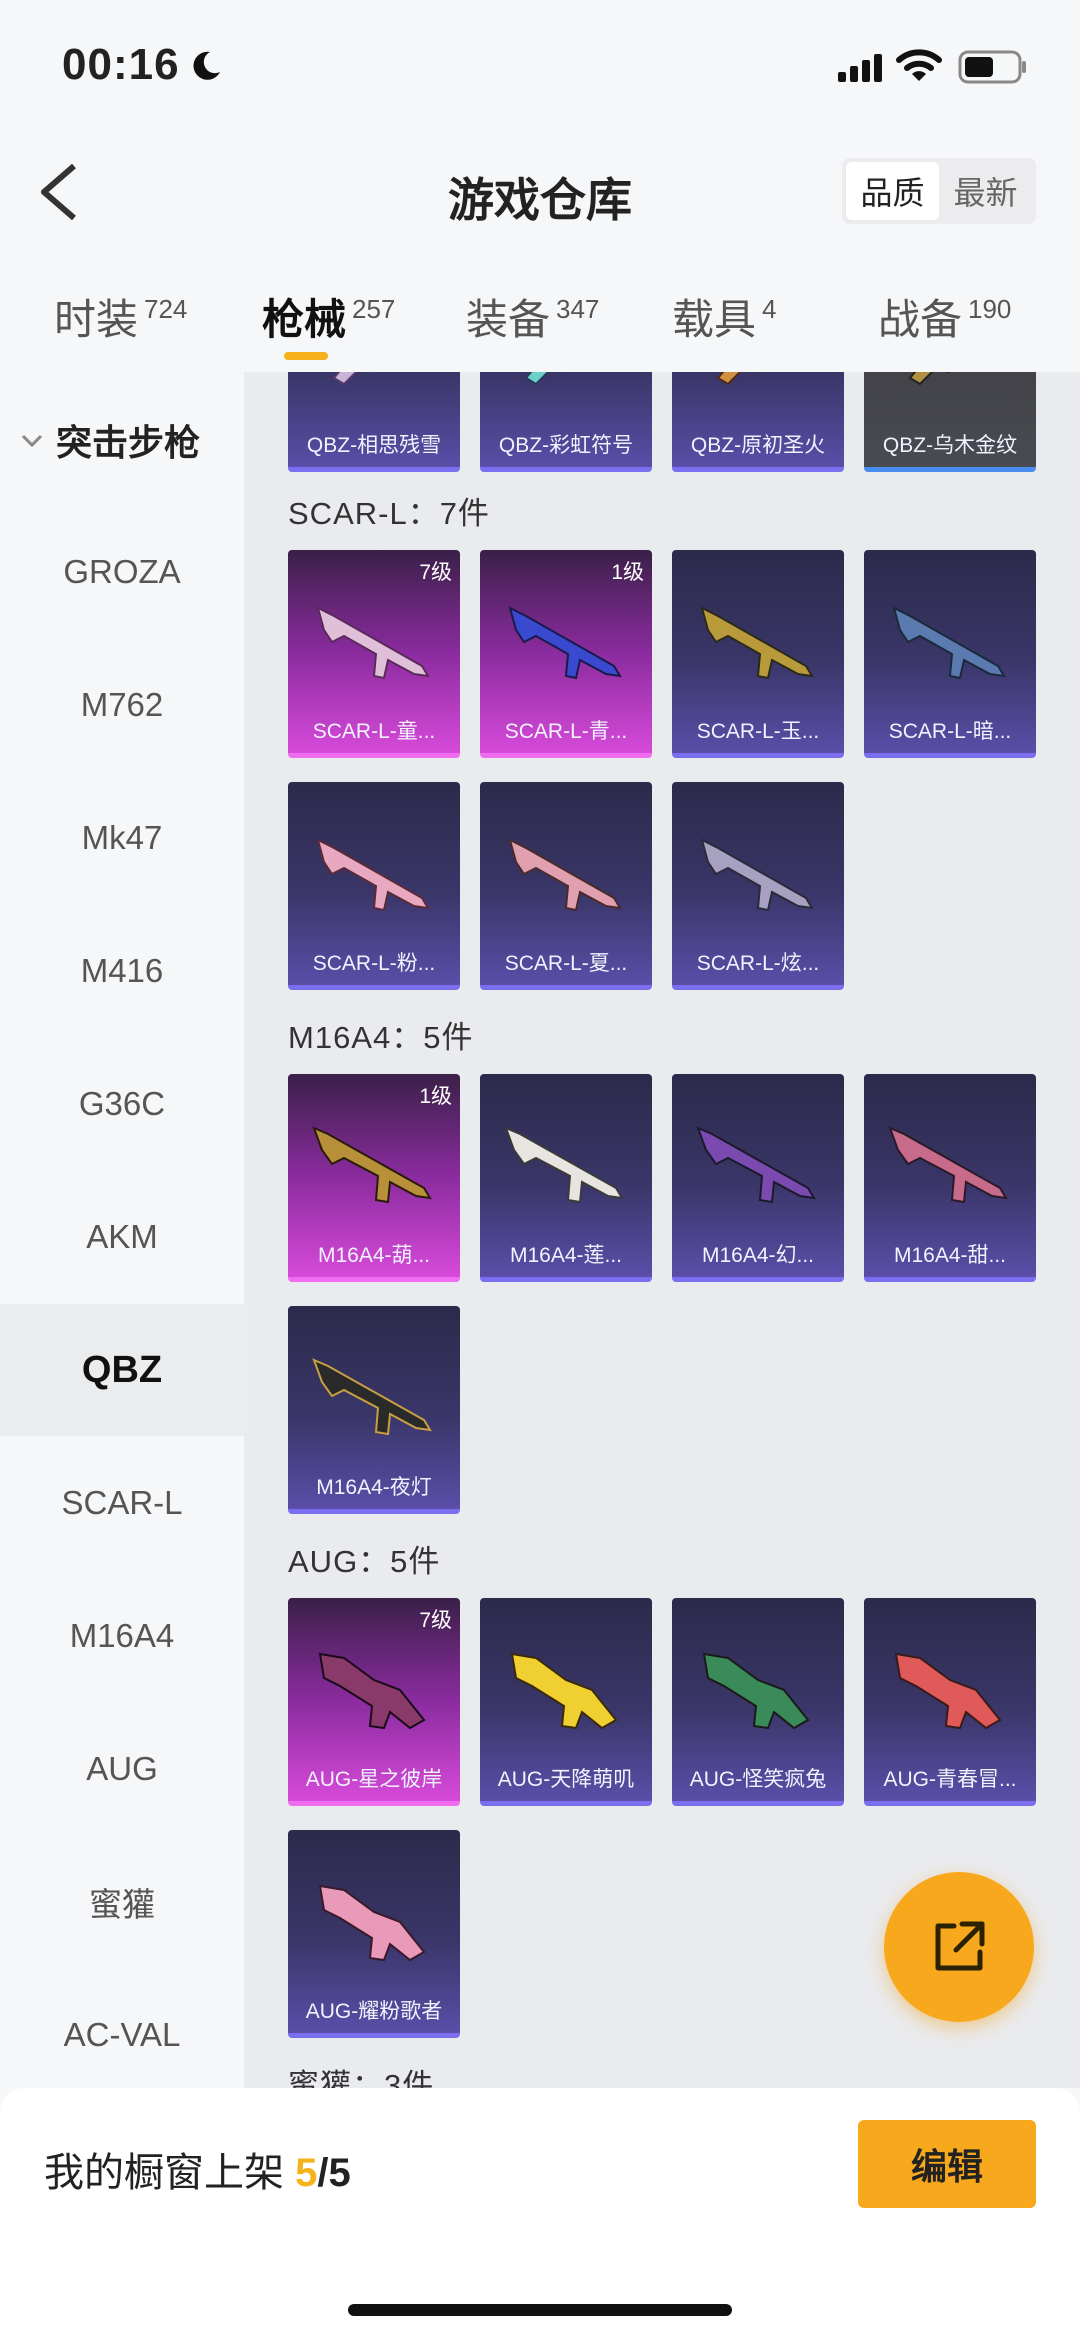 This screenshot has height=2337, width=1080. Describe the element at coordinates (122, 1503) in the screenshot. I see `sidebar-item-scar-l: SCAR-L` at that location.